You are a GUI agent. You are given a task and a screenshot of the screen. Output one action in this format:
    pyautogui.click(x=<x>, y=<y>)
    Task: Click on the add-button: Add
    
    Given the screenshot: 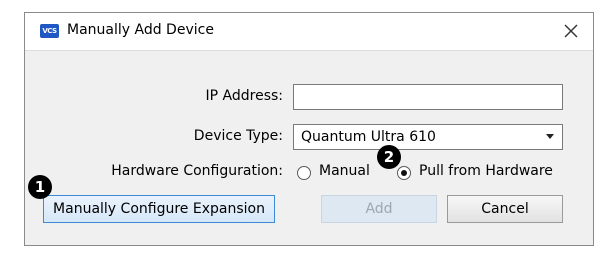 What is the action you would take?
    pyautogui.click(x=379, y=209)
    